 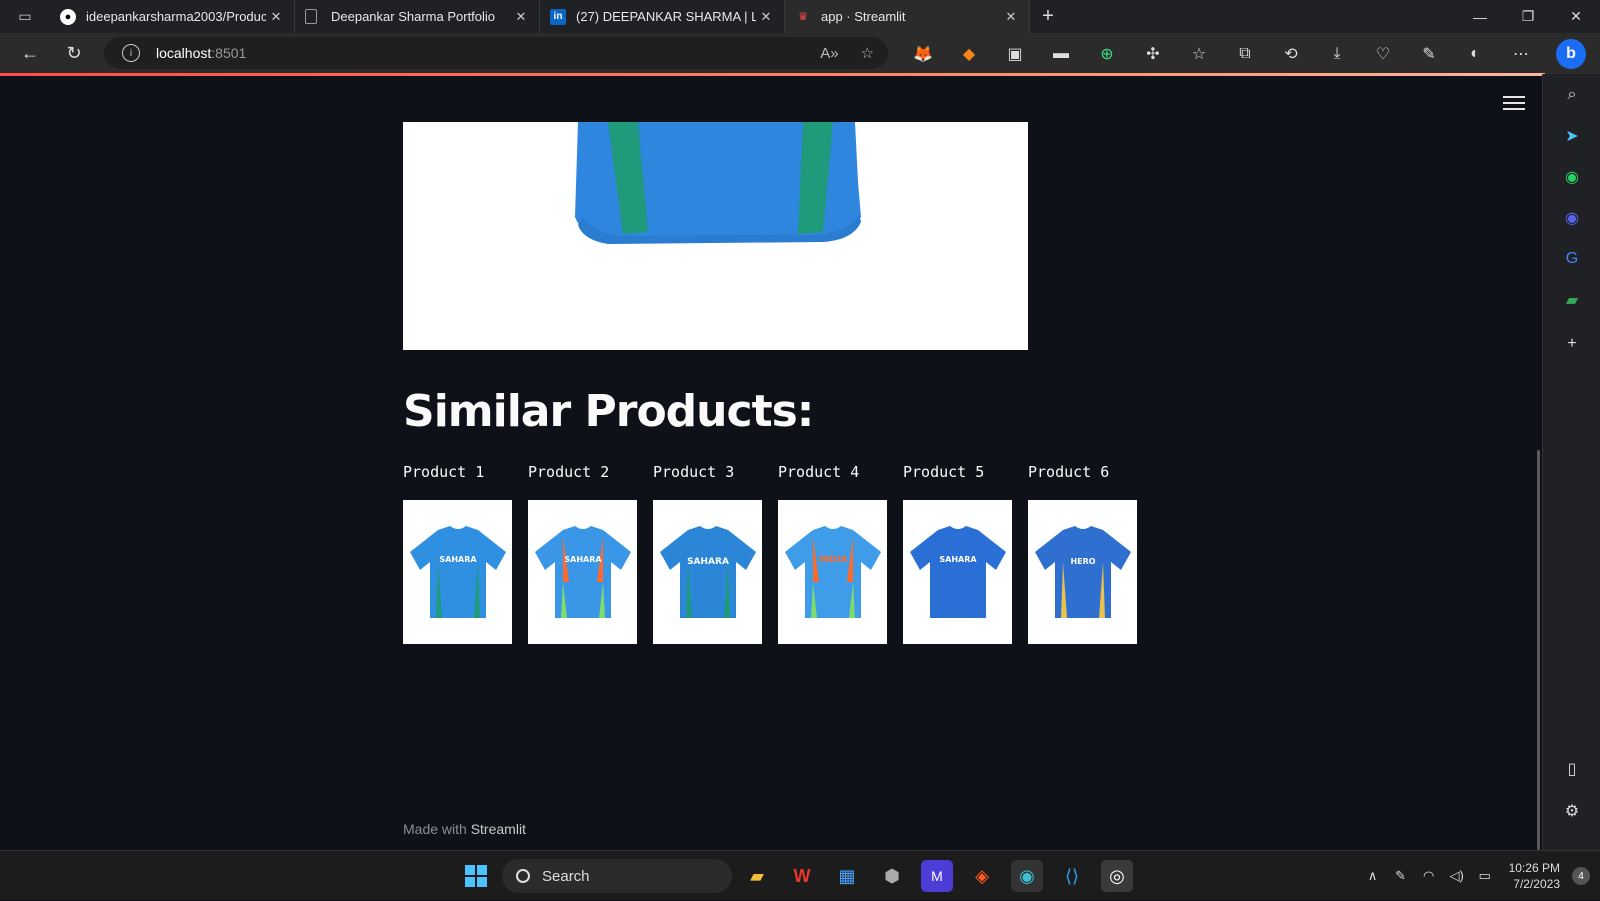 What do you see at coordinates (1199, 53) in the screenshot?
I see `favorites-icon: ☆` at bounding box center [1199, 53].